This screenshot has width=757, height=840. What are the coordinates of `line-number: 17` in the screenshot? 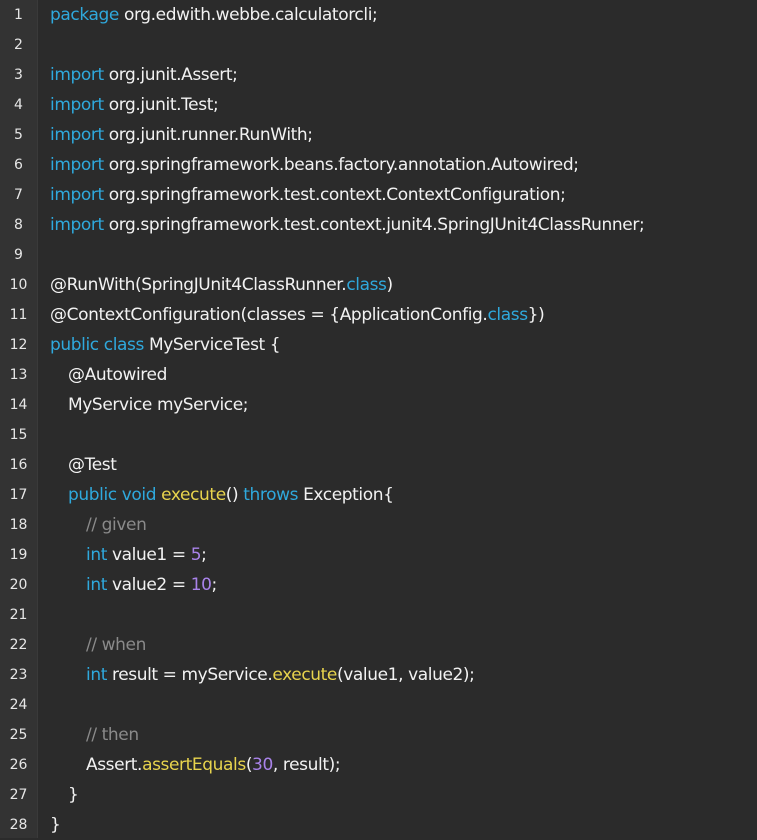 It's located at (18, 495).